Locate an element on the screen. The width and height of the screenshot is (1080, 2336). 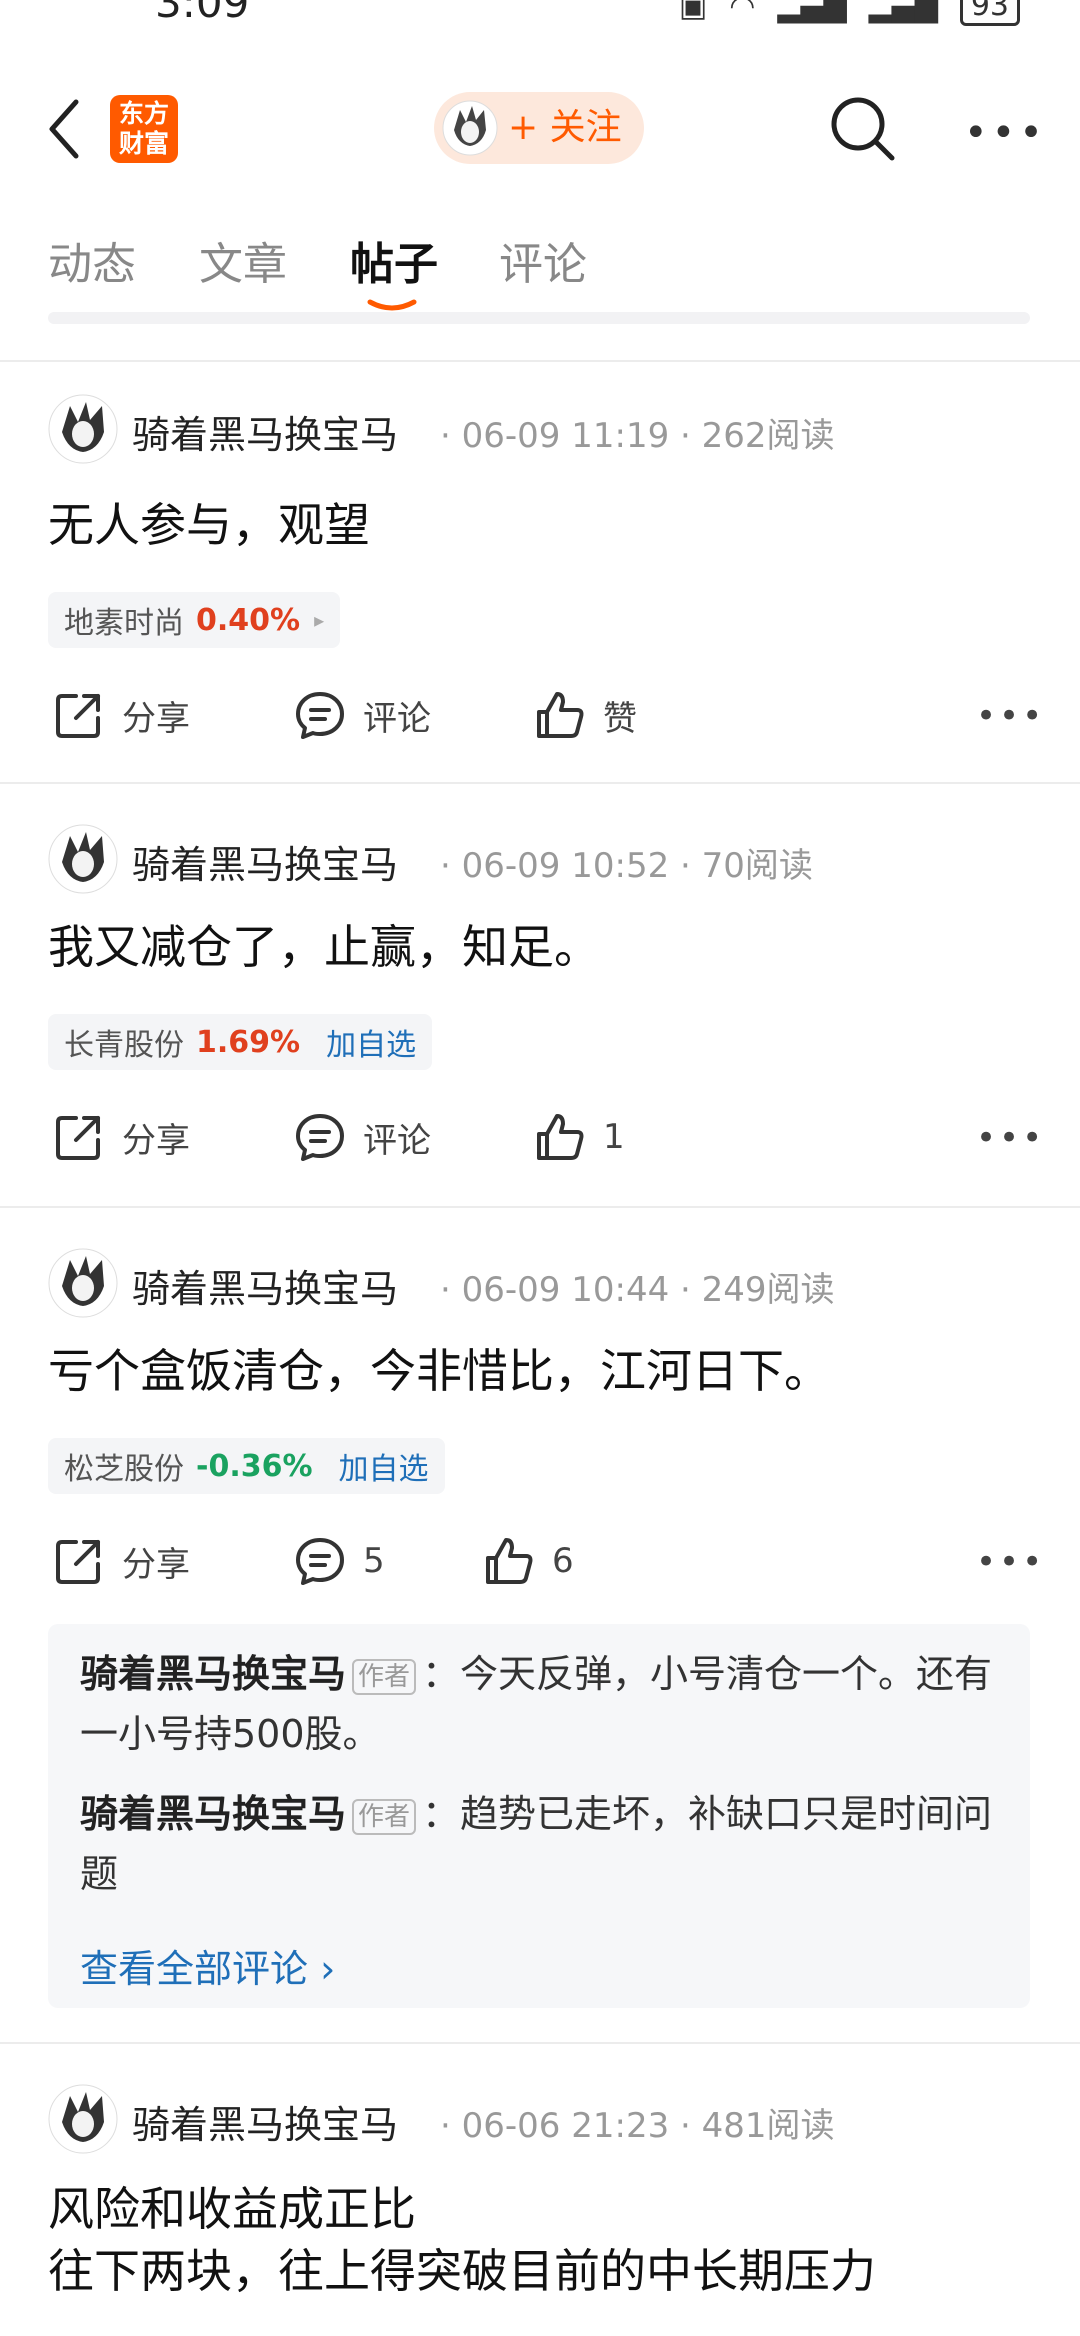
app-logo: 东方 财富 is located at coordinates (144, 129).